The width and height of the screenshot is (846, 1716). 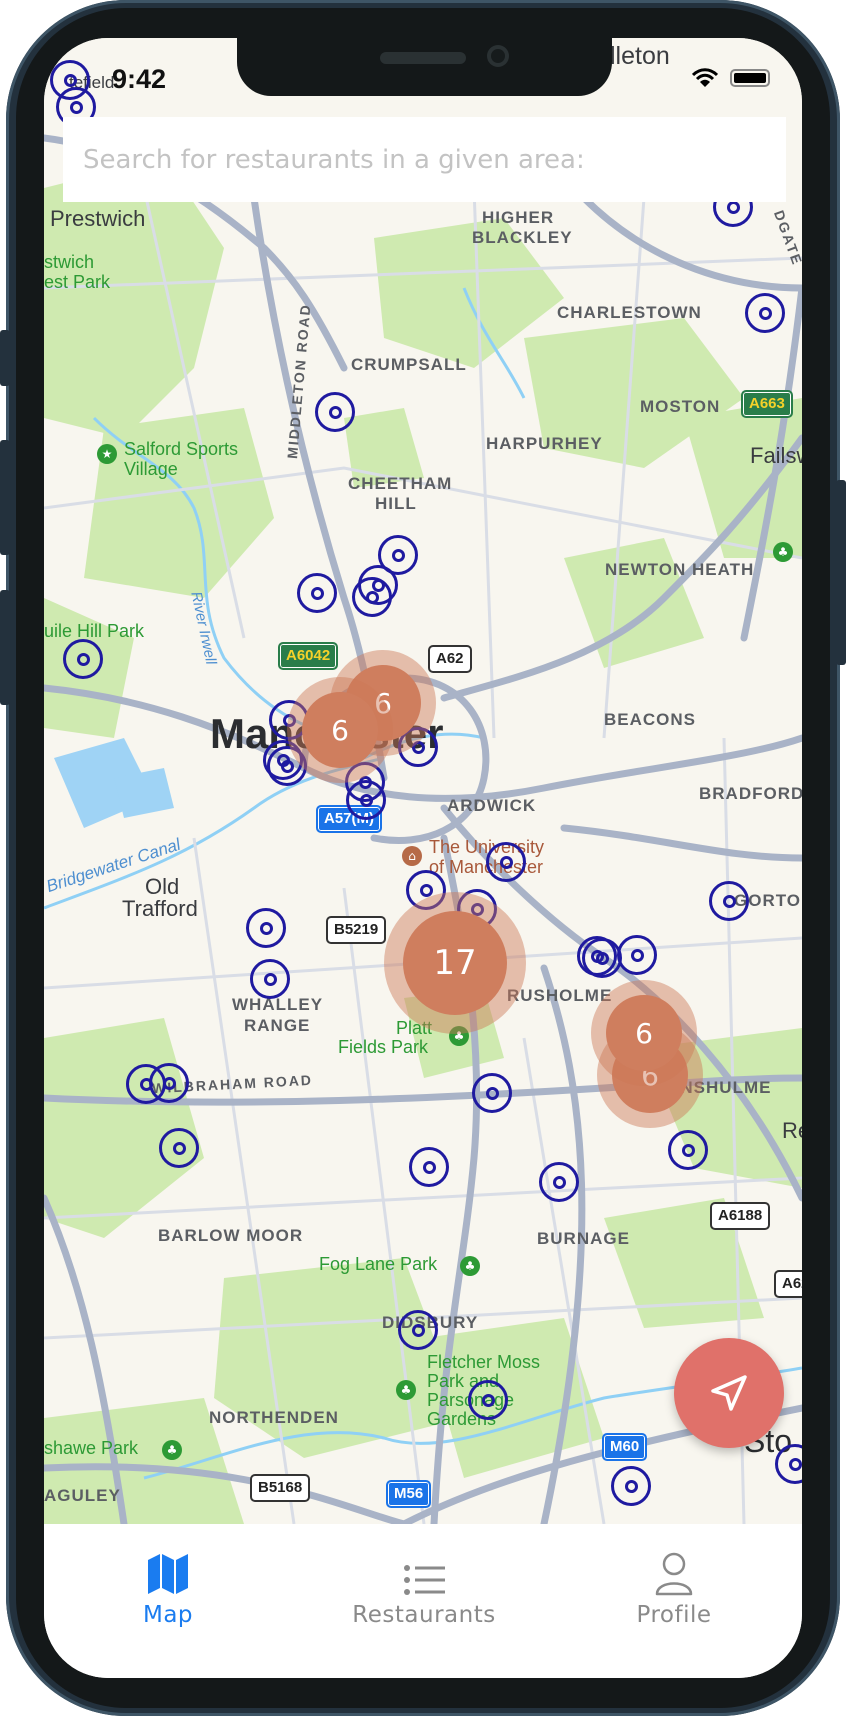 What do you see at coordinates (792, 1130) in the screenshot?
I see `label-reddish: Re` at bounding box center [792, 1130].